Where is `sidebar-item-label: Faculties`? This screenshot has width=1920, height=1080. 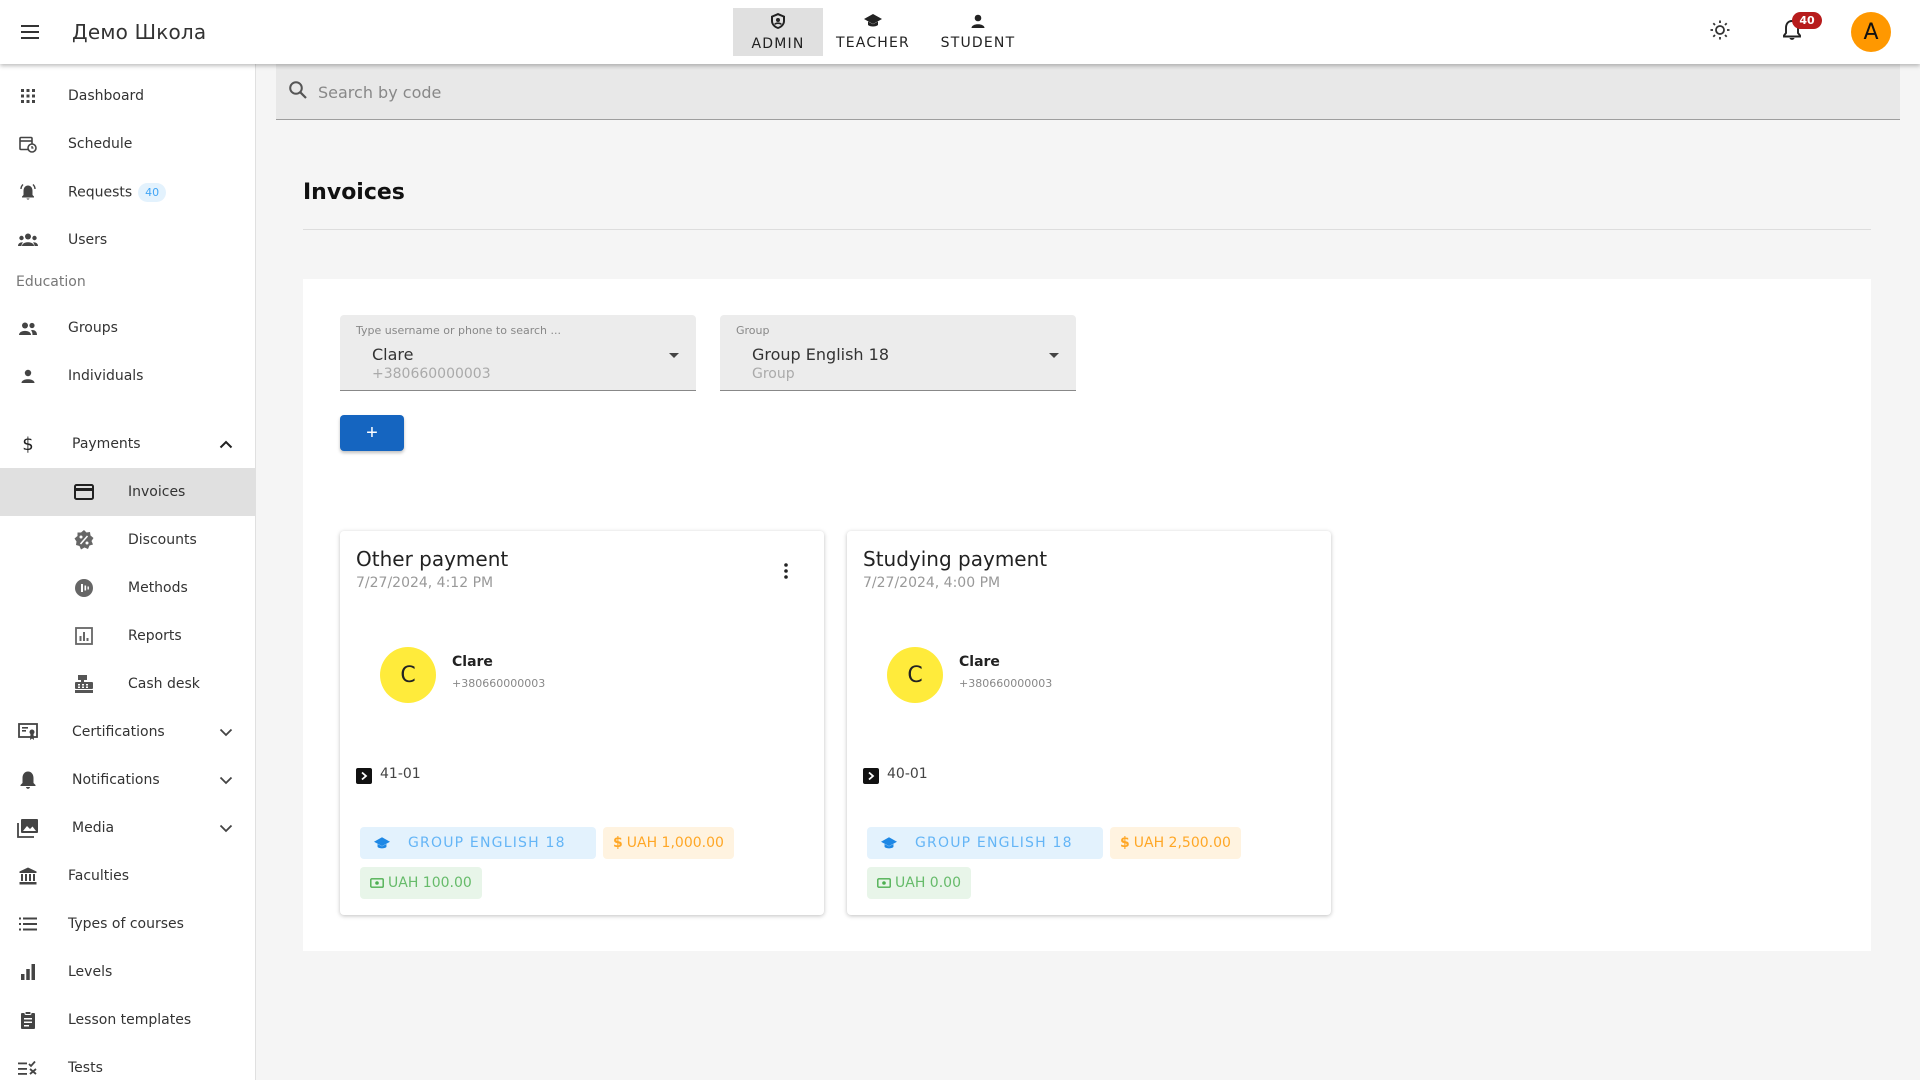
sidebar-item-label: Faculties is located at coordinates (99, 876).